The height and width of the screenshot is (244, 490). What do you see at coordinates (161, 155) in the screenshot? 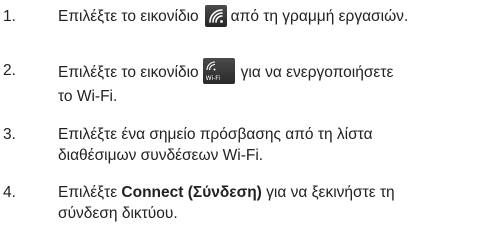
I see `step-text-line2: διαθέσιμων συνδέσεων Wi-Fi.` at bounding box center [161, 155].